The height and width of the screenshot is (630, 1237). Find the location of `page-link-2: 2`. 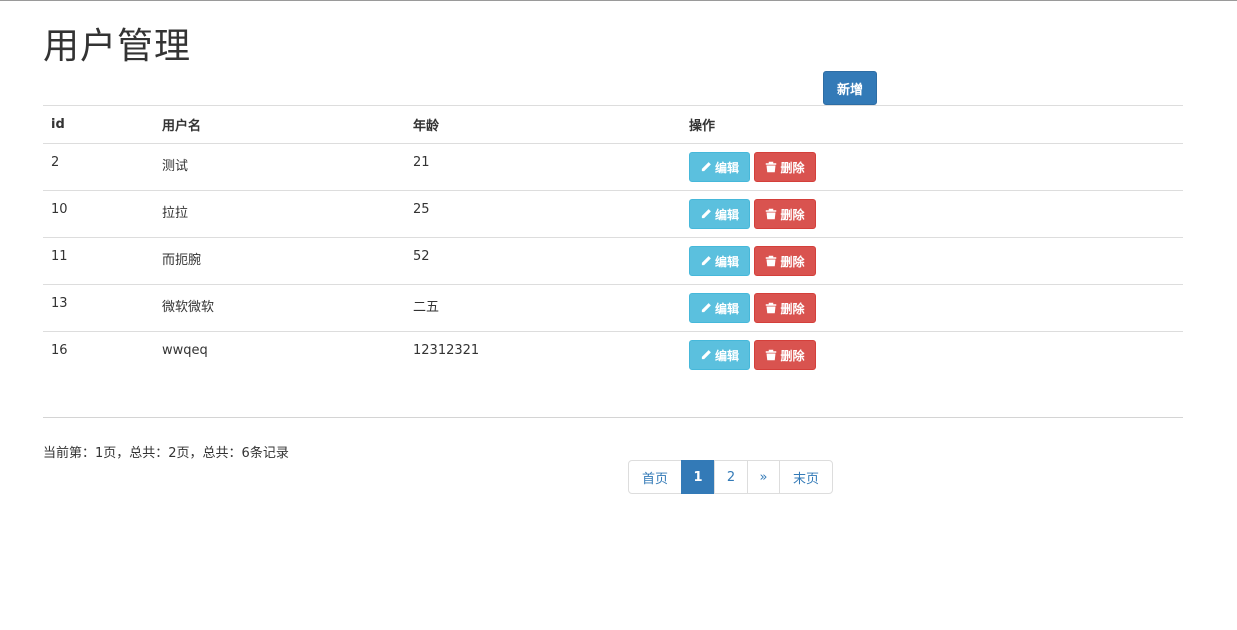

page-link-2: 2 is located at coordinates (731, 477).